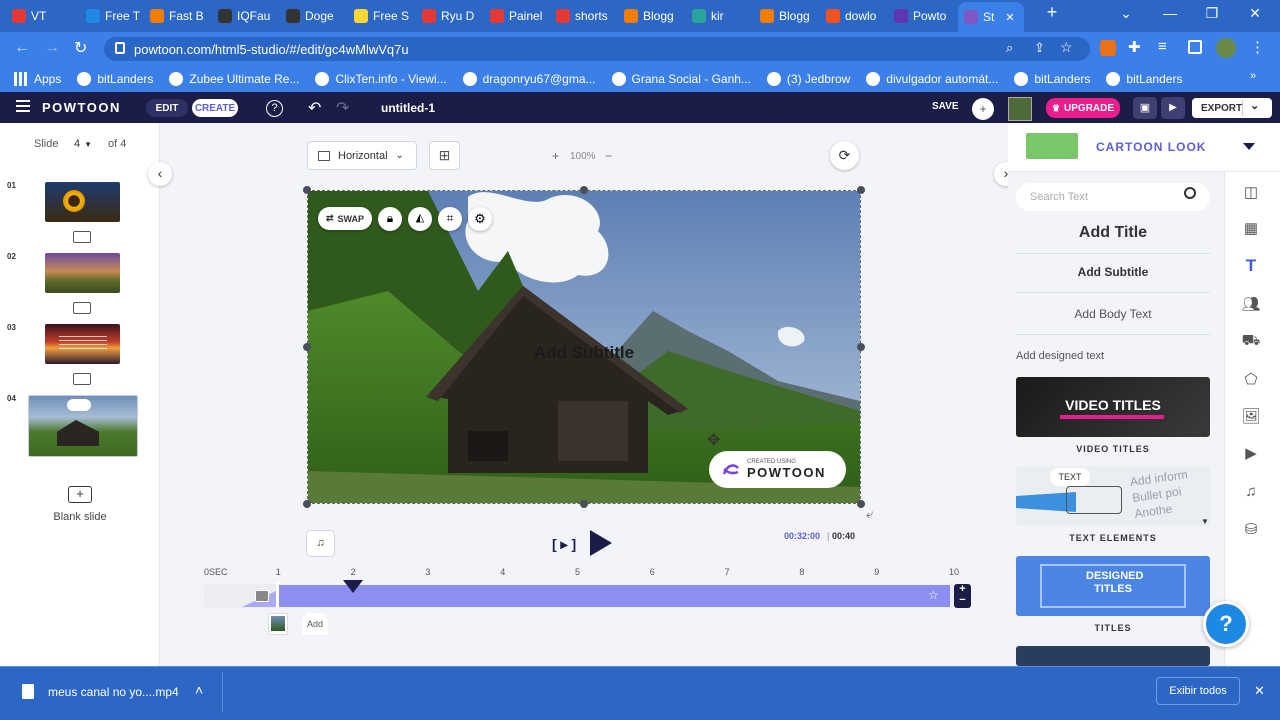 Image resolution: width=1280 pixels, height=720 pixels. What do you see at coordinates (315, 624) in the screenshot?
I see `add-layer-button: Add` at bounding box center [315, 624].